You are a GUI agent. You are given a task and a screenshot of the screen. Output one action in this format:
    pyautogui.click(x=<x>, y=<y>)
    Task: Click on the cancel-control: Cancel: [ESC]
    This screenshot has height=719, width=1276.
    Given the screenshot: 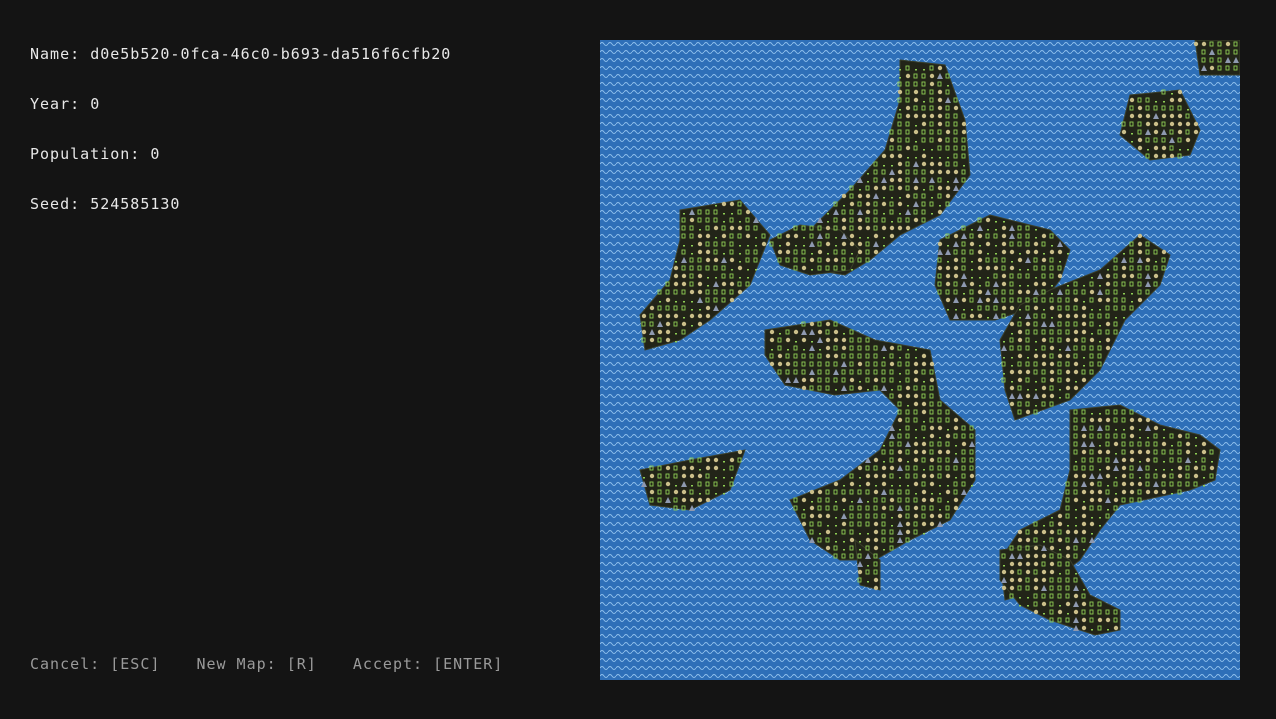 What is the action you would take?
    pyautogui.click(x=95, y=664)
    